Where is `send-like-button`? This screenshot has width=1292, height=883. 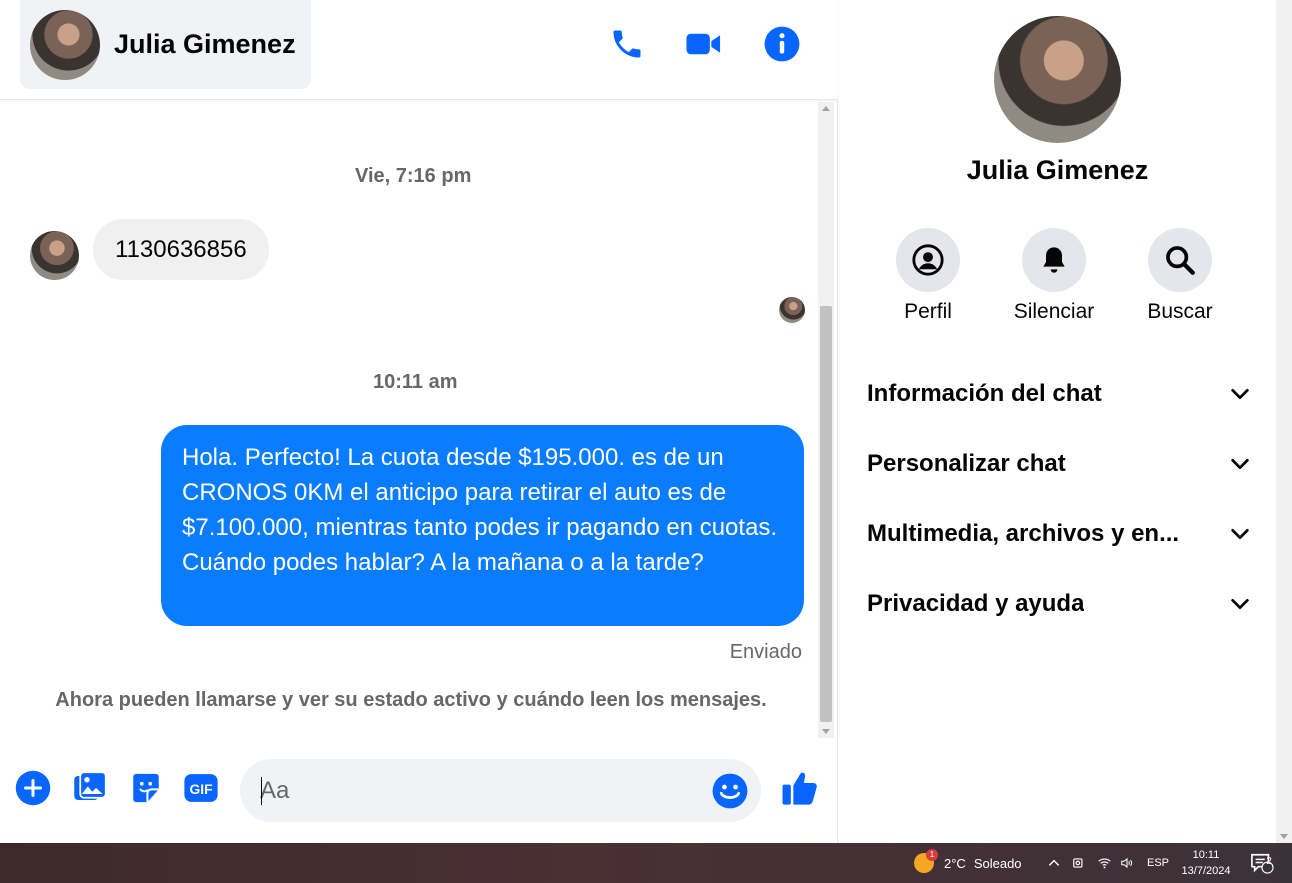
send-like-button is located at coordinates (800, 788).